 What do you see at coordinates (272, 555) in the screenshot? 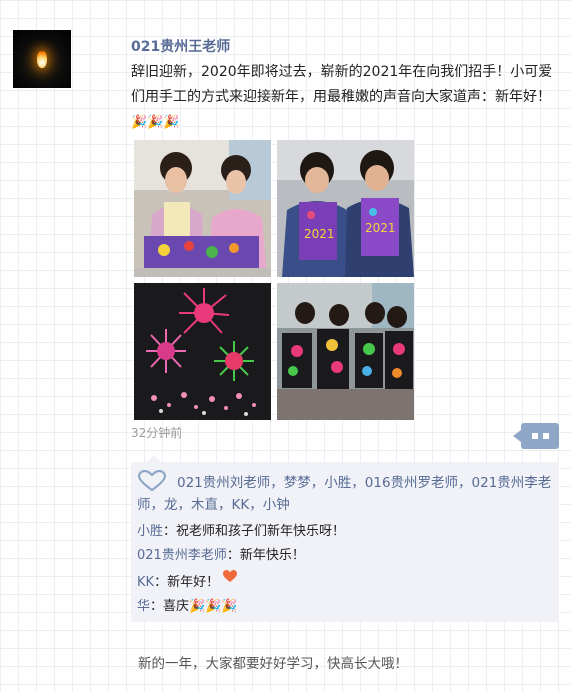
I see `comment-text: 新年快乐！` at bounding box center [272, 555].